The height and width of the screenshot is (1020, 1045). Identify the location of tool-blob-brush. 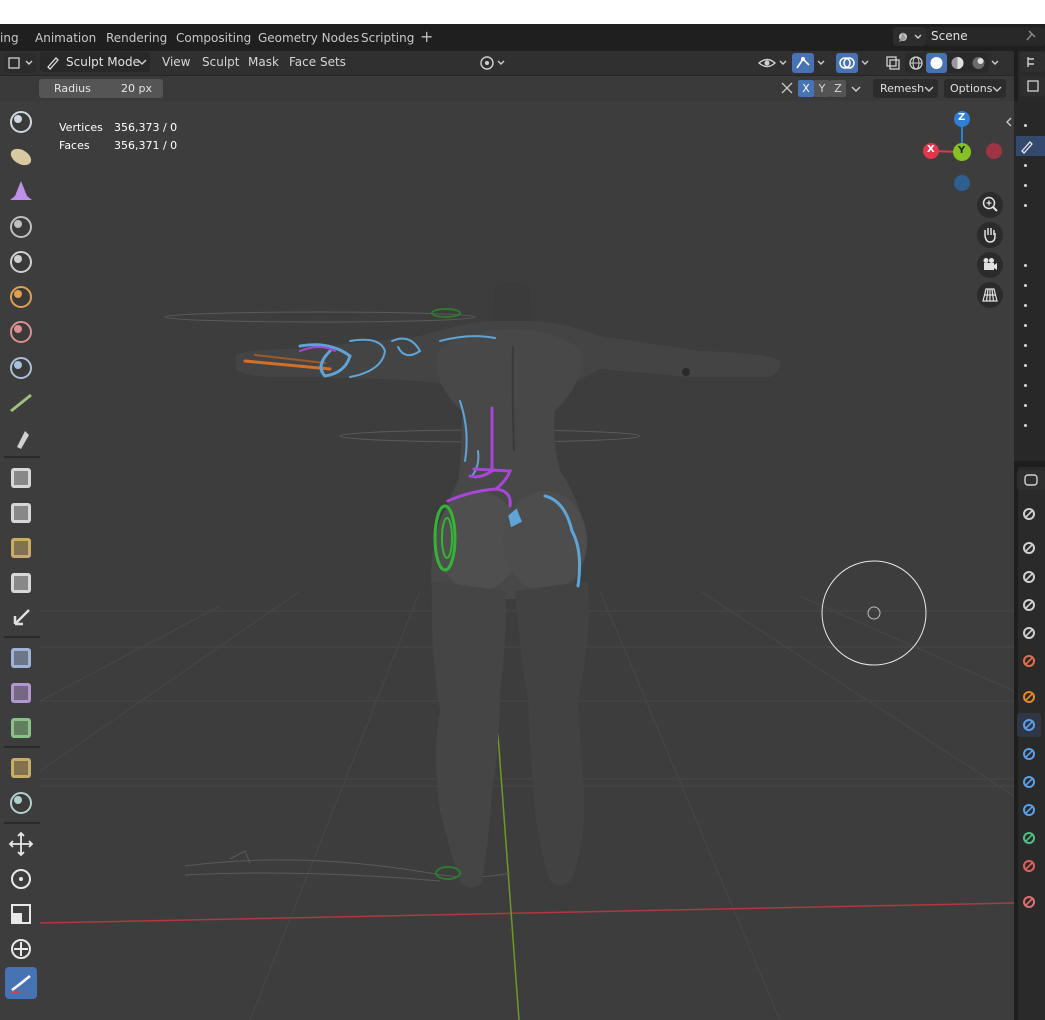
(21, 297).